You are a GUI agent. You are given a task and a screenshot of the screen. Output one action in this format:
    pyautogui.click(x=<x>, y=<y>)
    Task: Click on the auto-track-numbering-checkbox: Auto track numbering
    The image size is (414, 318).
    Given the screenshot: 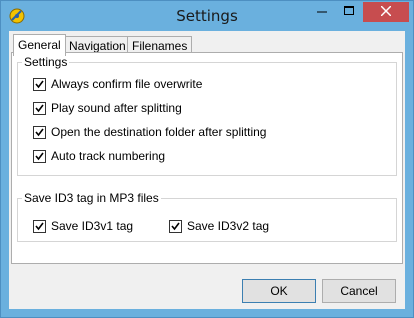 What is the action you would take?
    pyautogui.click(x=99, y=156)
    